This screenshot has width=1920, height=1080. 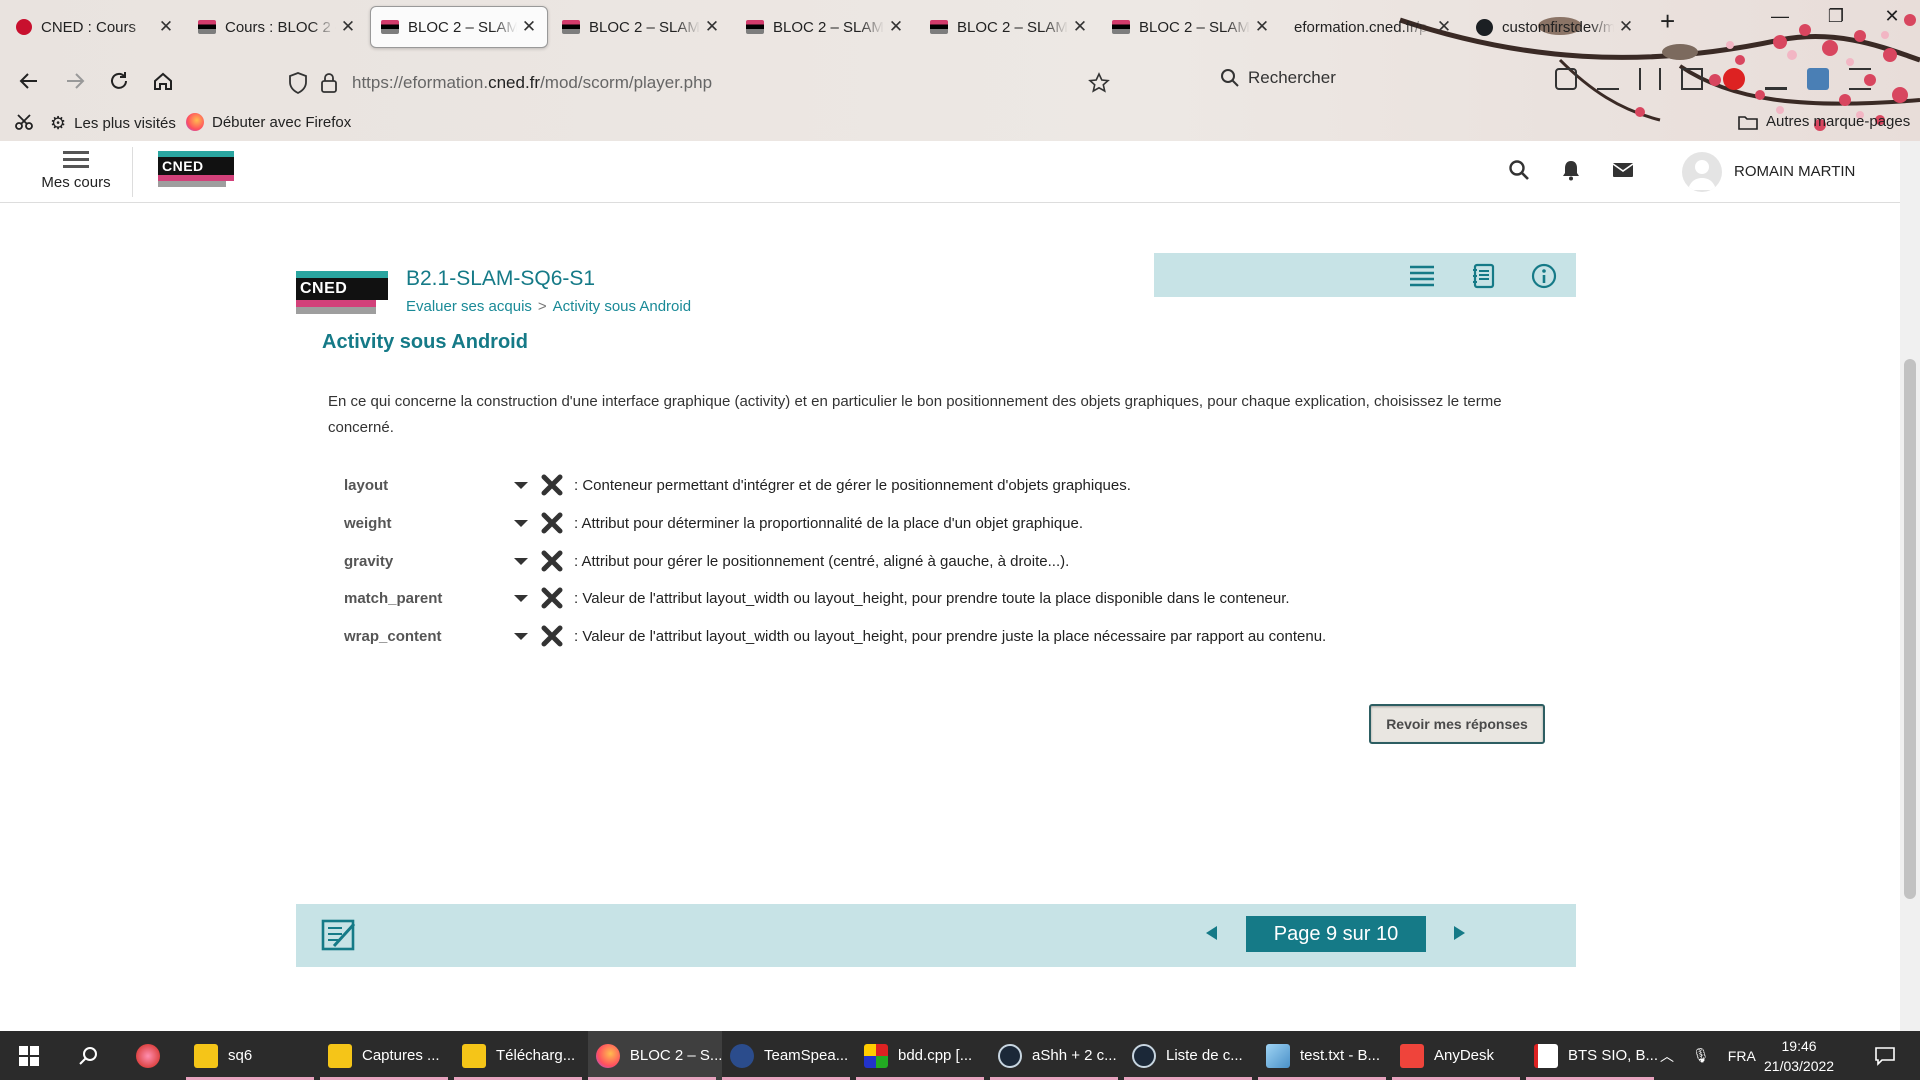 I want to click on term-select: weight, so click(x=436, y=523).